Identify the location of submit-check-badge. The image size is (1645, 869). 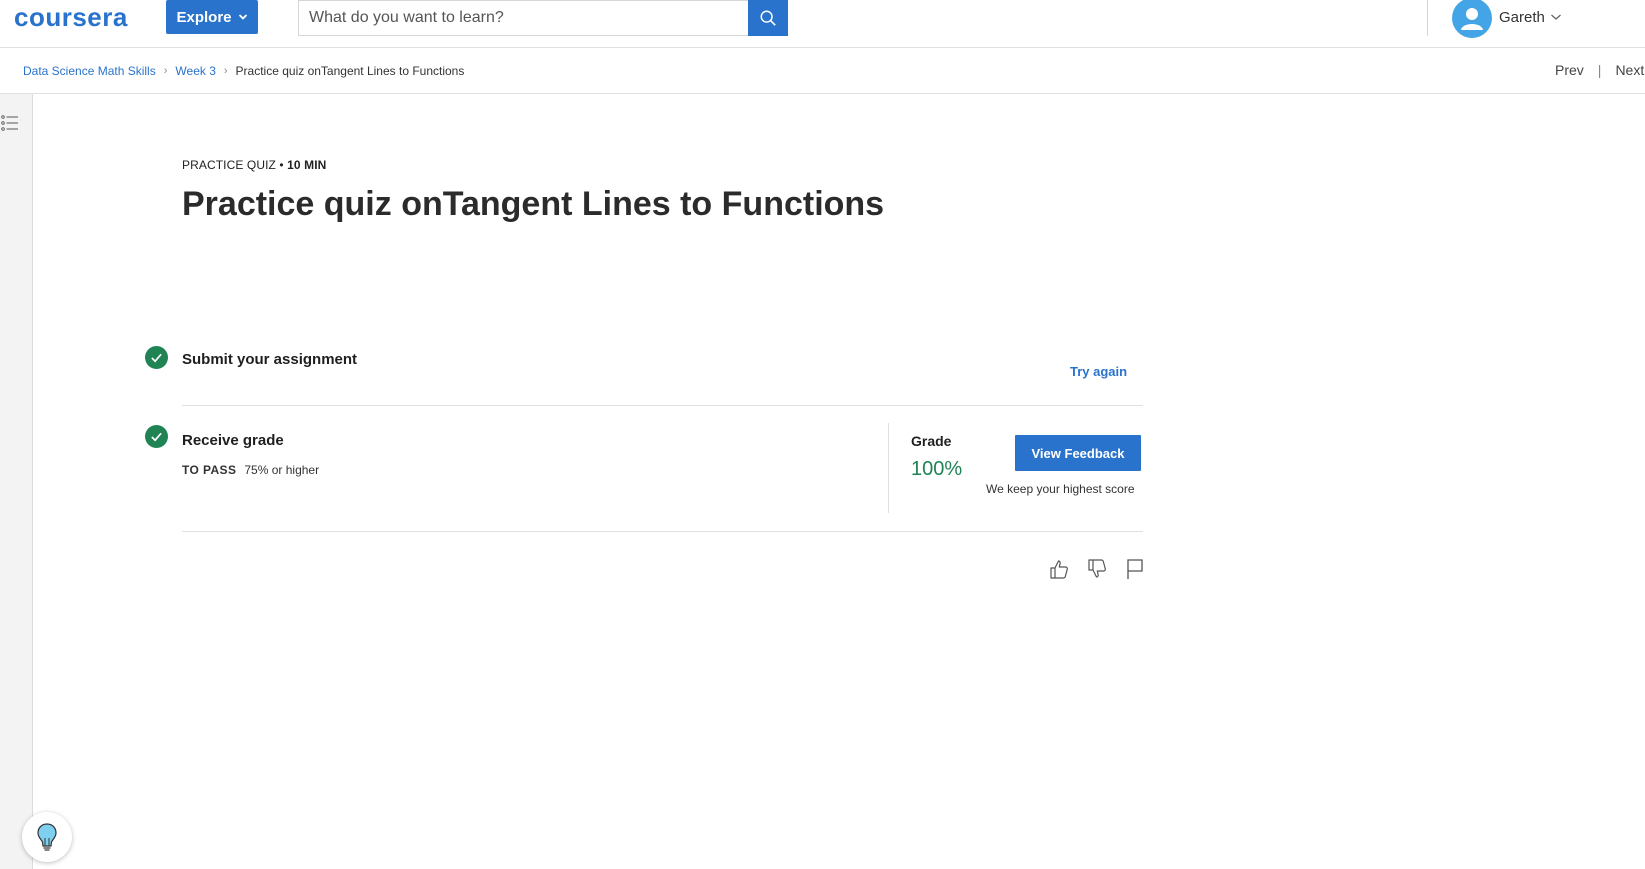
(156, 357).